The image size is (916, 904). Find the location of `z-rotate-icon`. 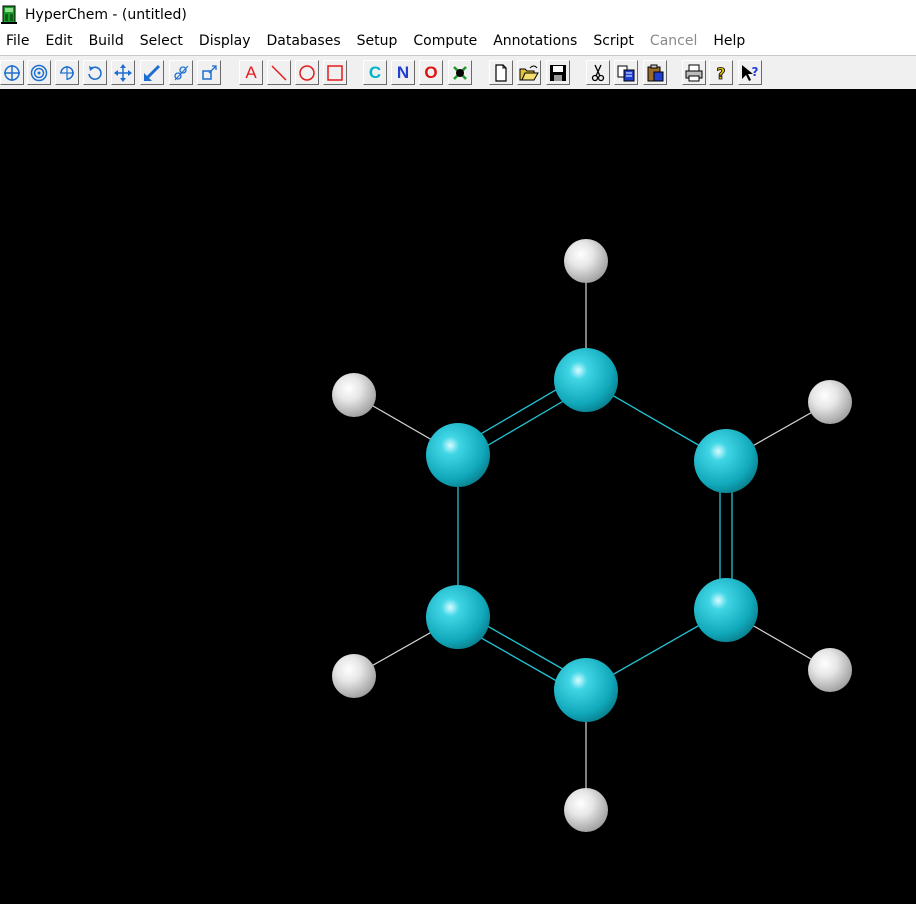

z-rotate-icon is located at coordinates (95, 73).